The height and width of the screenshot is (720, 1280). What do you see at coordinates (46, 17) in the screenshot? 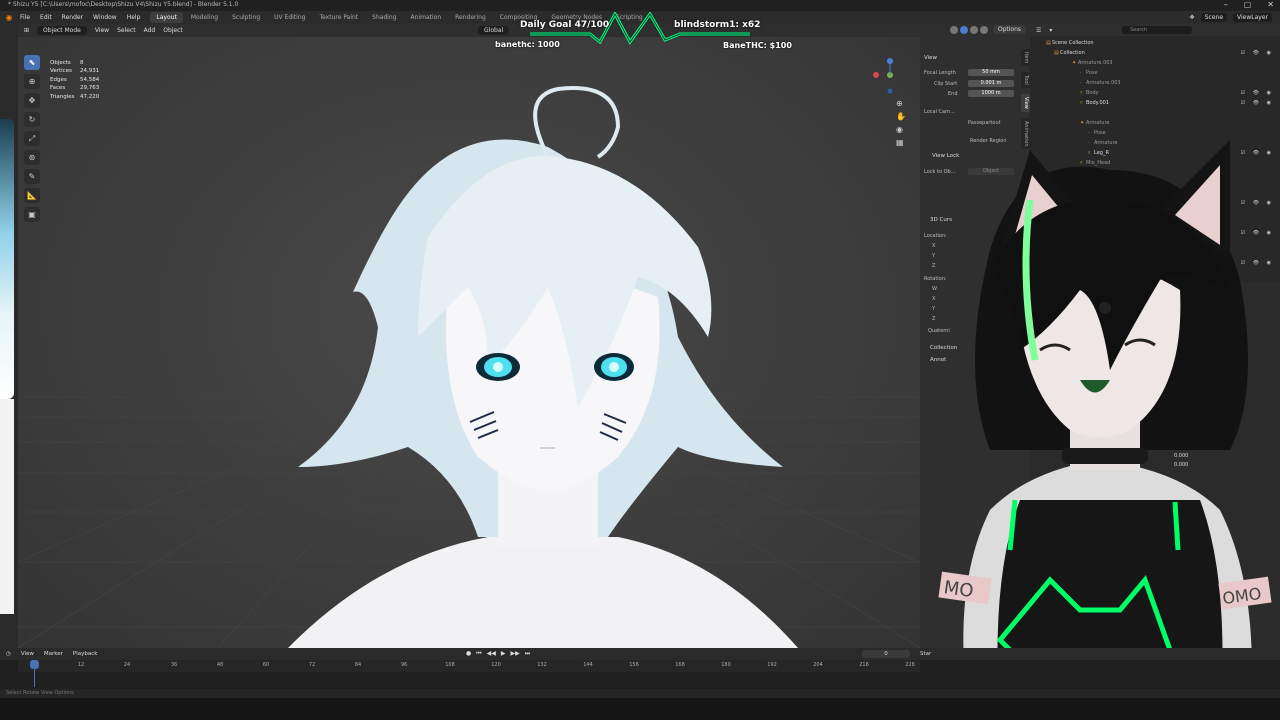
I see `menu-edit: Edit` at bounding box center [46, 17].